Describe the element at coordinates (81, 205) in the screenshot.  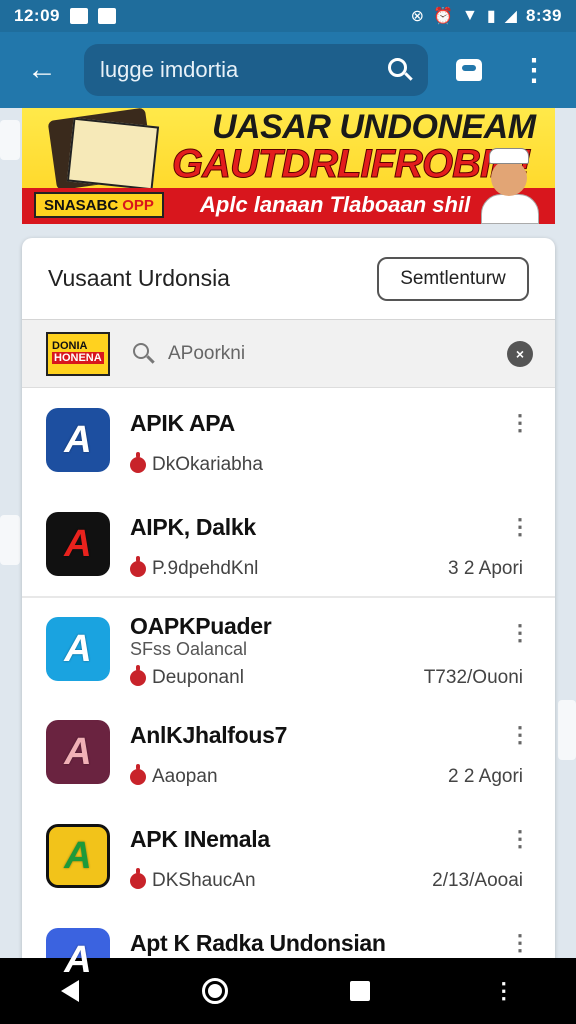
I see `banner-badge-text: SNASABC` at that location.